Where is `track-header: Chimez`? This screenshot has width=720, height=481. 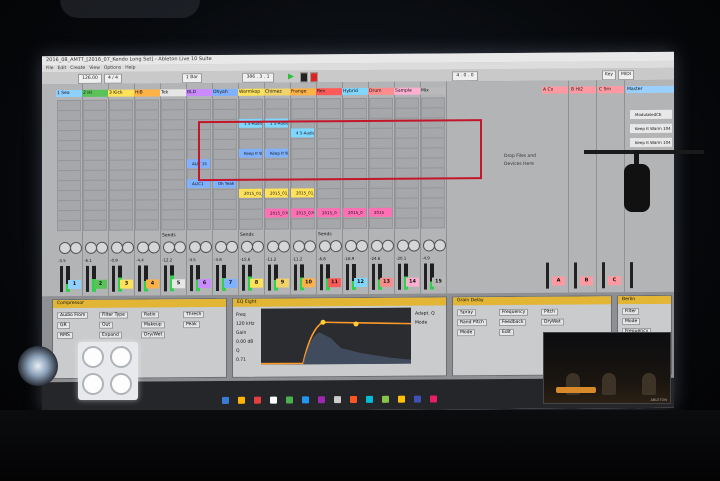
track-header: Chimez is located at coordinates (277, 92).